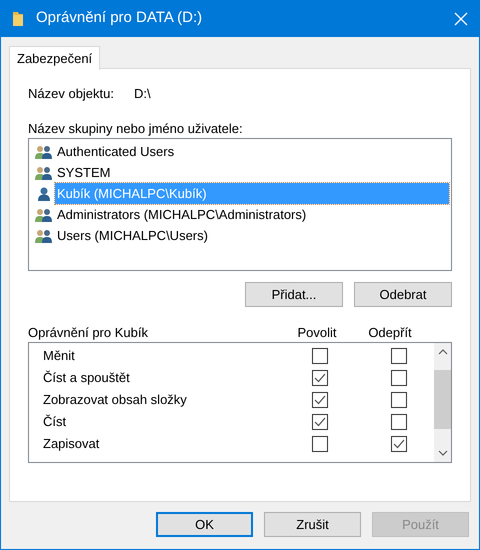 This screenshot has height=550, width=480. What do you see at coordinates (461, 19) in the screenshot?
I see `close-icon` at bounding box center [461, 19].